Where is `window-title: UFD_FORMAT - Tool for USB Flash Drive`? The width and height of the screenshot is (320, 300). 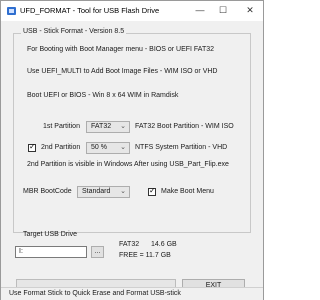 window-title: UFD_FORMAT - Tool for USB Flash Drive is located at coordinates (90, 10).